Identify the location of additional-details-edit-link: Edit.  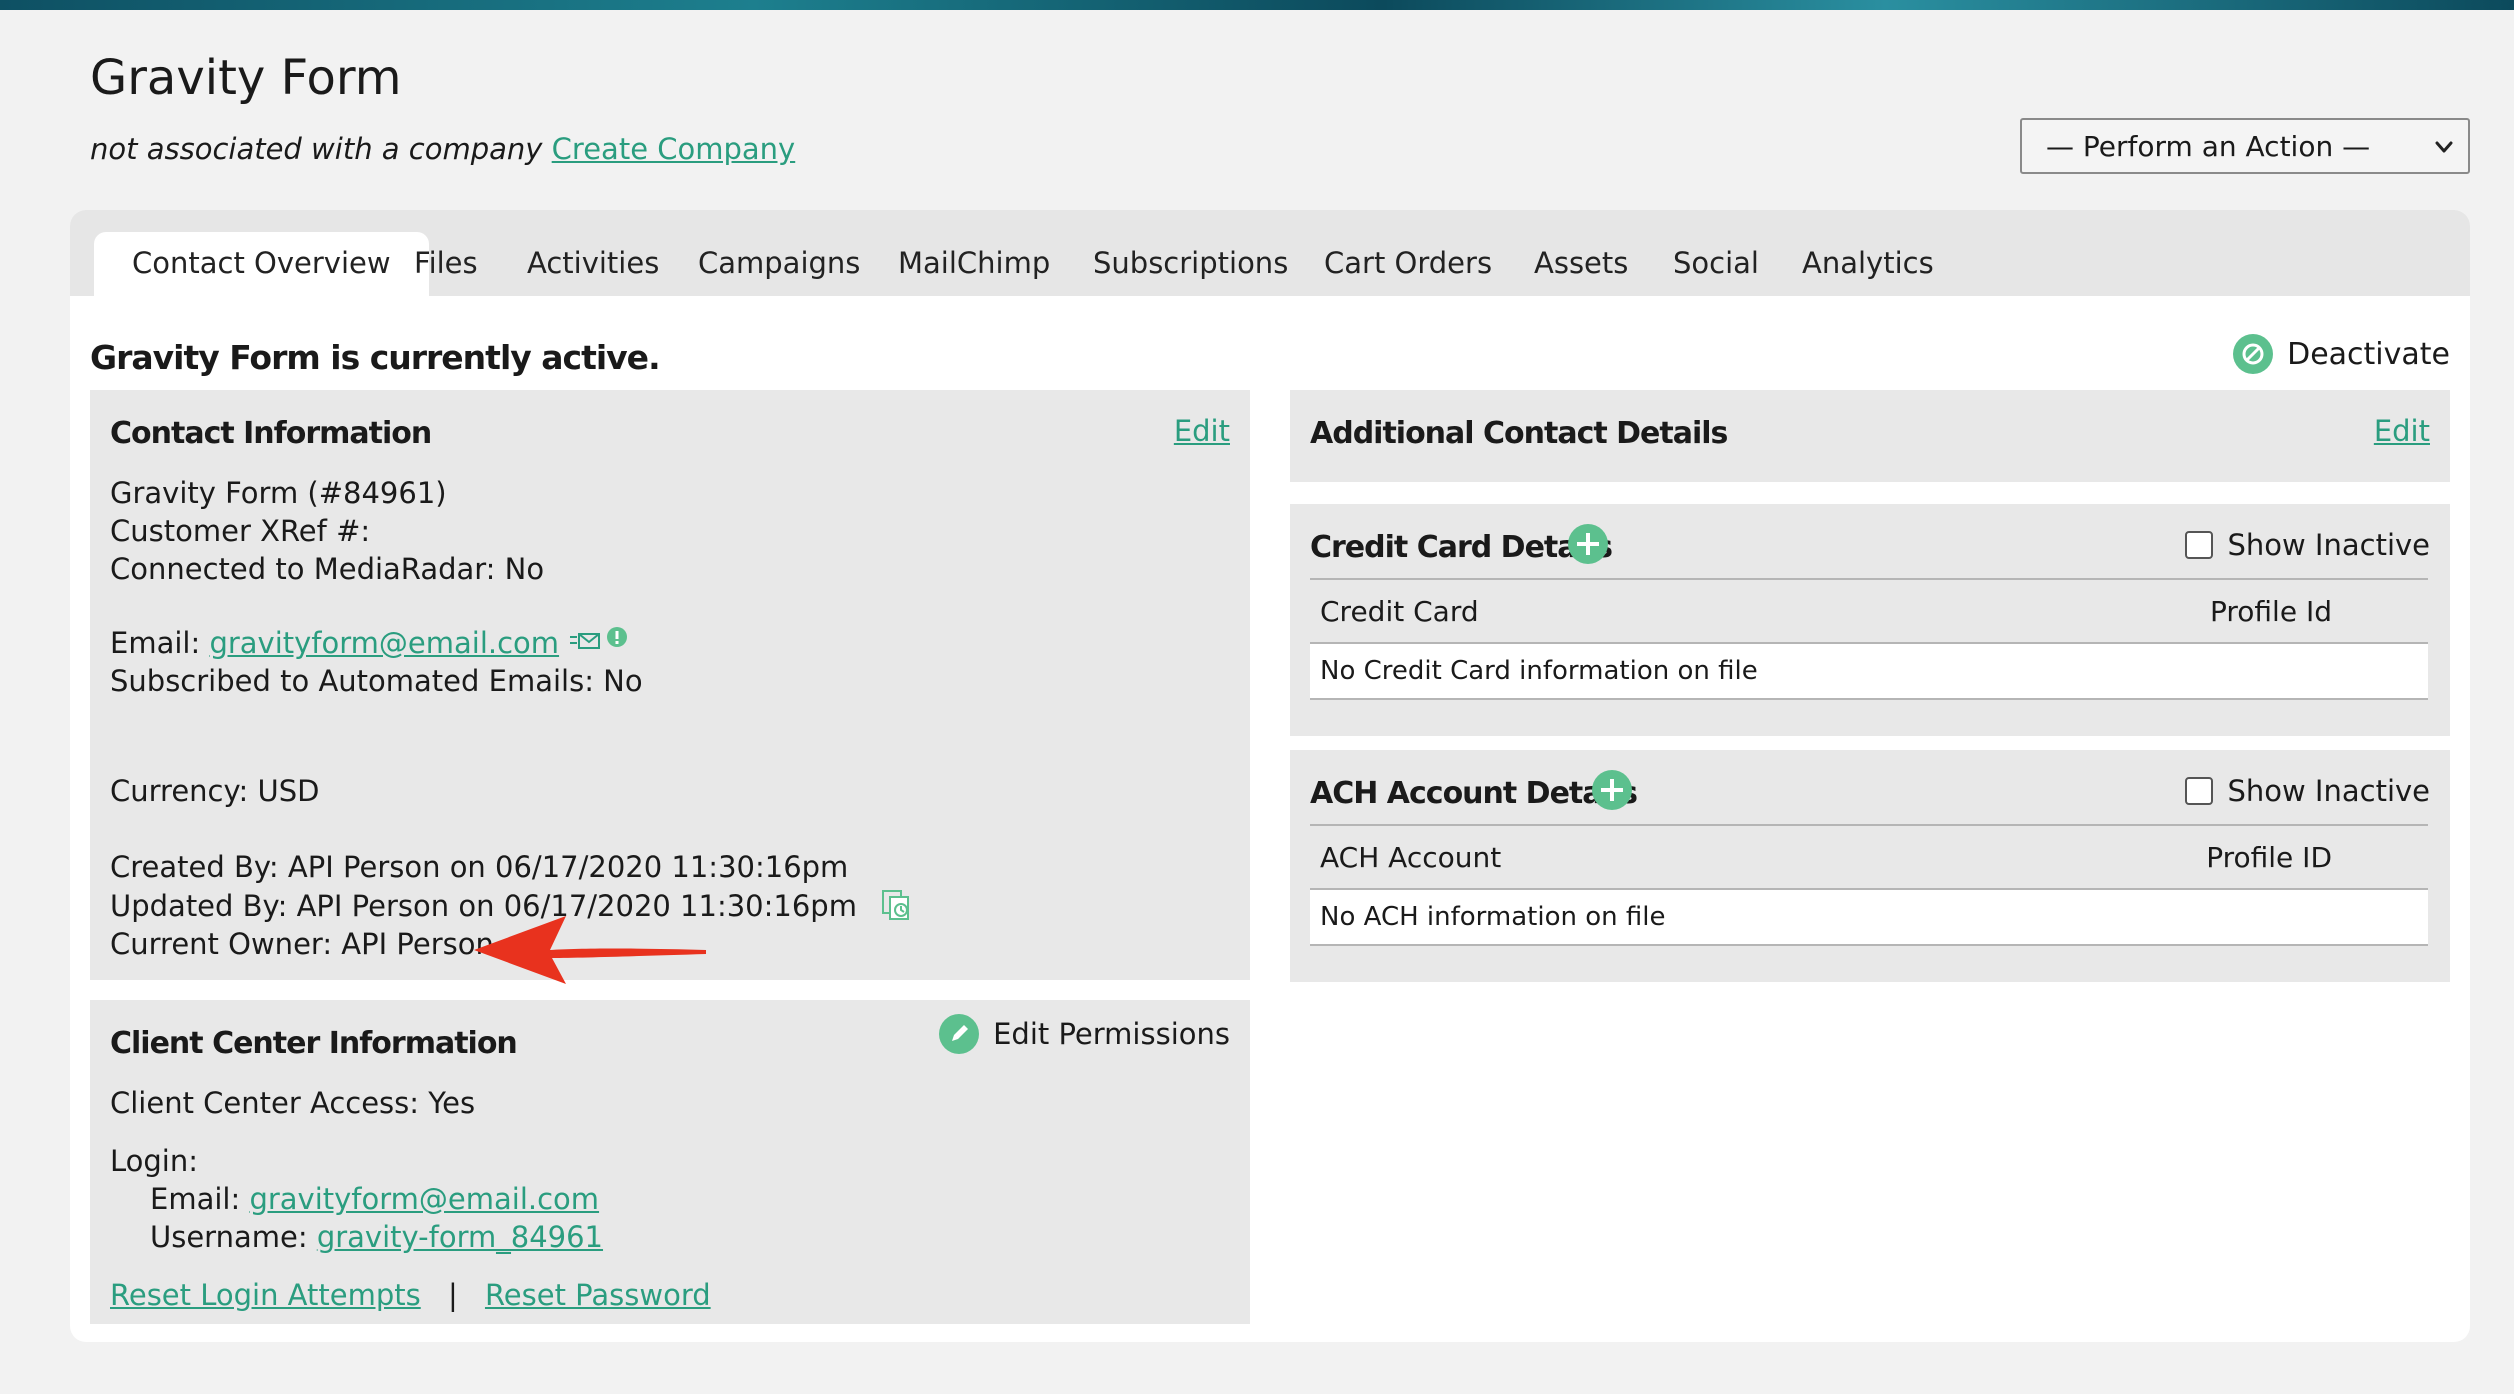
(2402, 431).